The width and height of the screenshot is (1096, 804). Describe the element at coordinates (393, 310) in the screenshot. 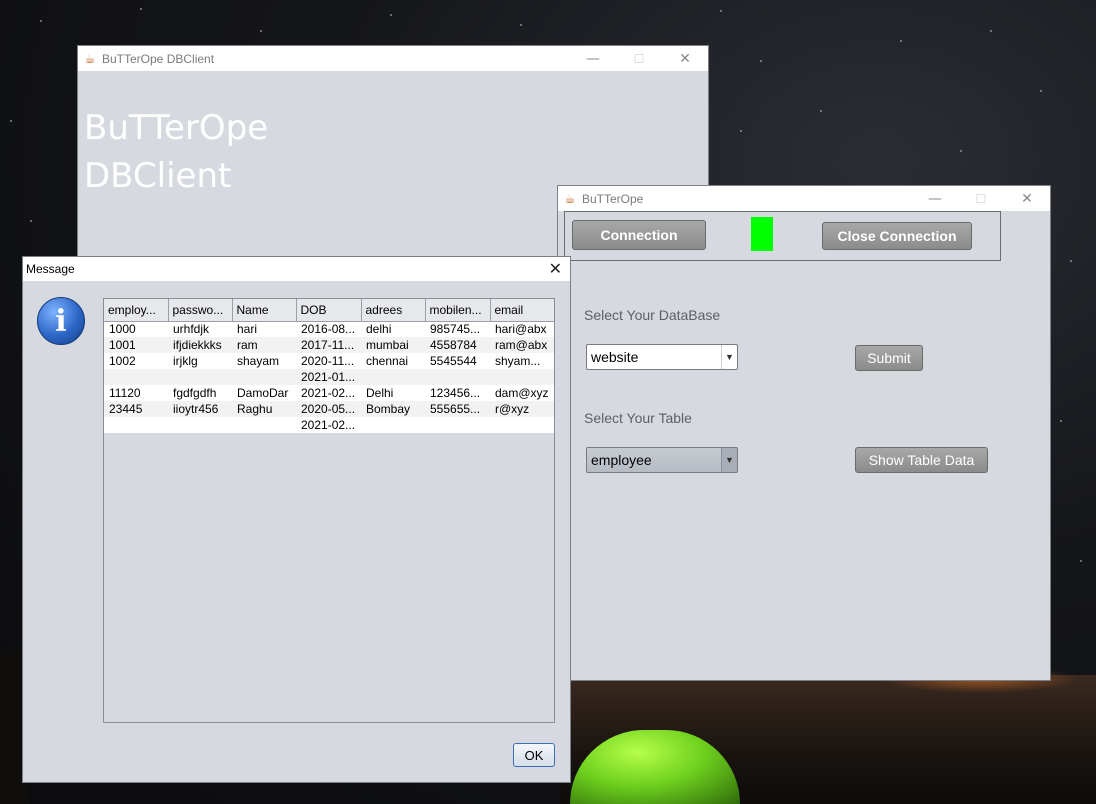

I see `column-header: adrees` at that location.